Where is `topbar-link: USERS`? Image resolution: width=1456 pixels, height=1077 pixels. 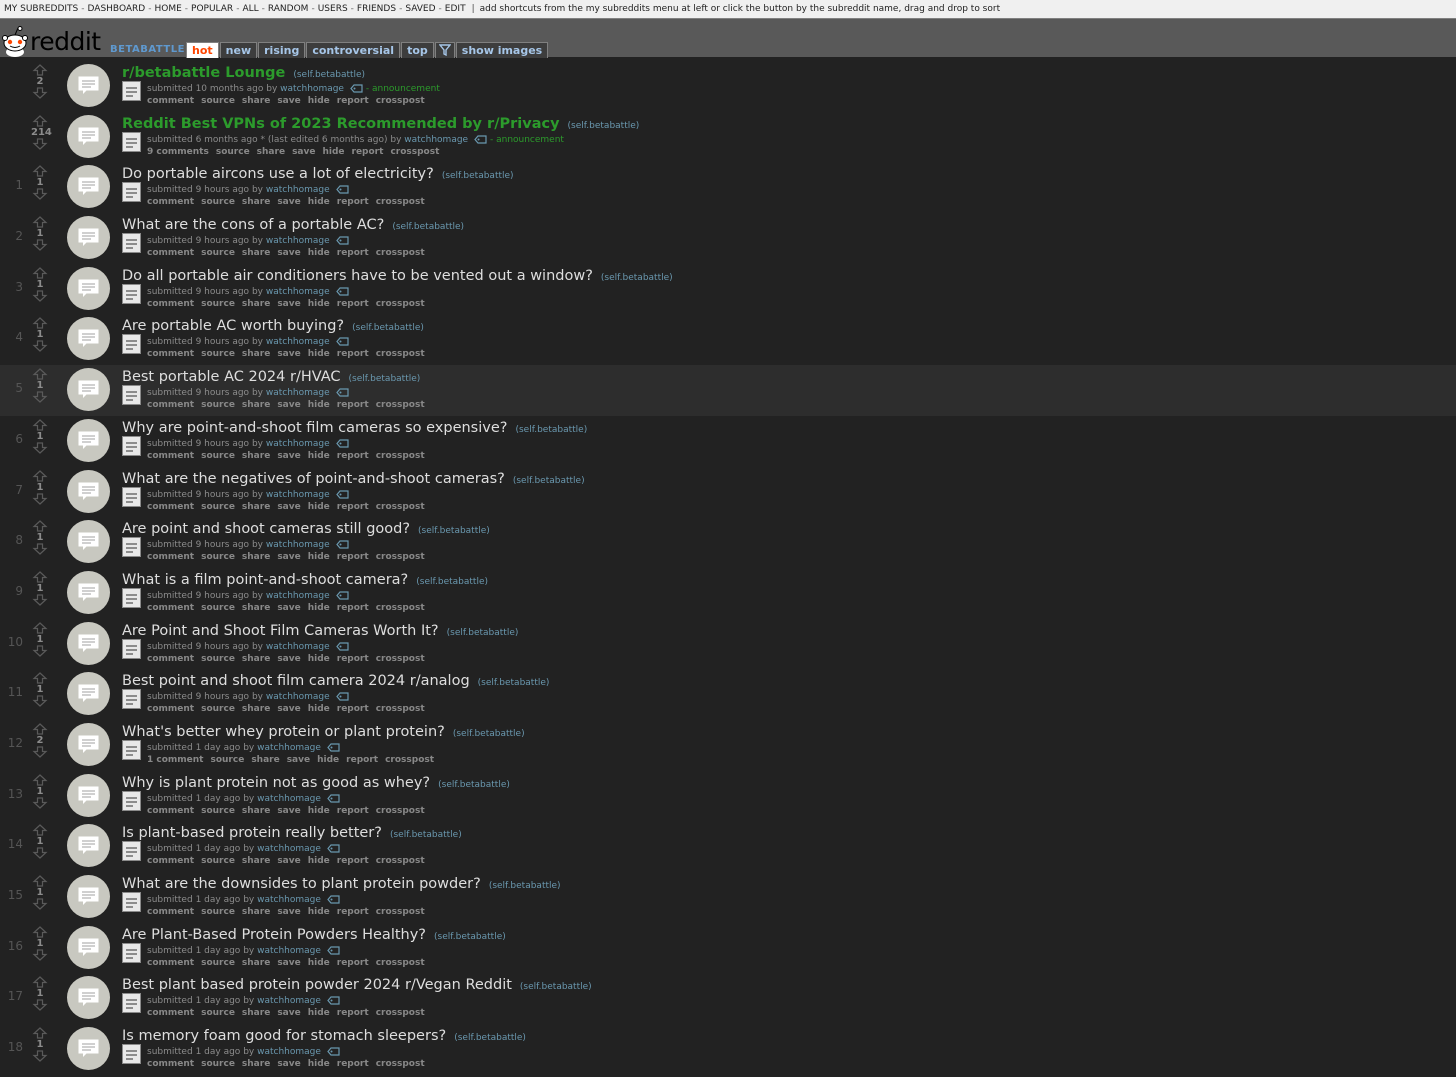 topbar-link: USERS is located at coordinates (333, 9).